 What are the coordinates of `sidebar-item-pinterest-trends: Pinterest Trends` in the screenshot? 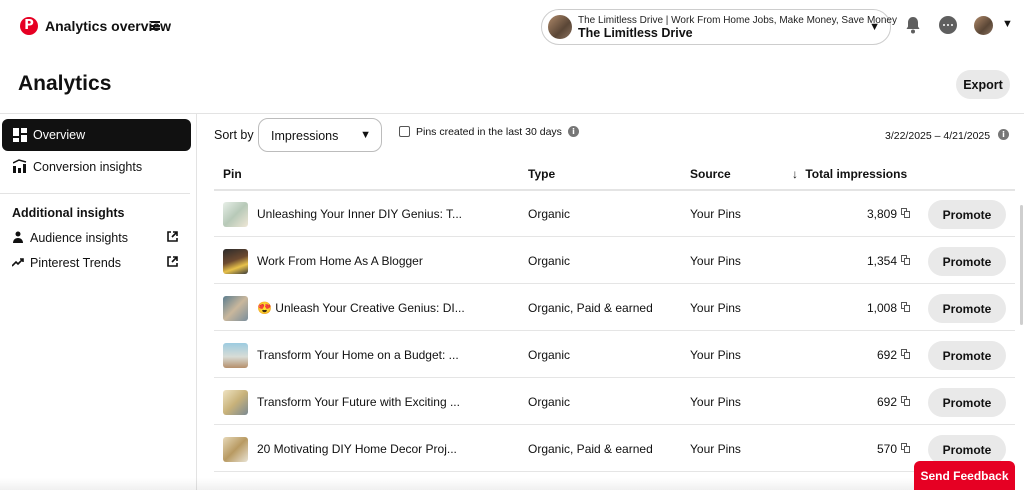 It's located at (96, 263).